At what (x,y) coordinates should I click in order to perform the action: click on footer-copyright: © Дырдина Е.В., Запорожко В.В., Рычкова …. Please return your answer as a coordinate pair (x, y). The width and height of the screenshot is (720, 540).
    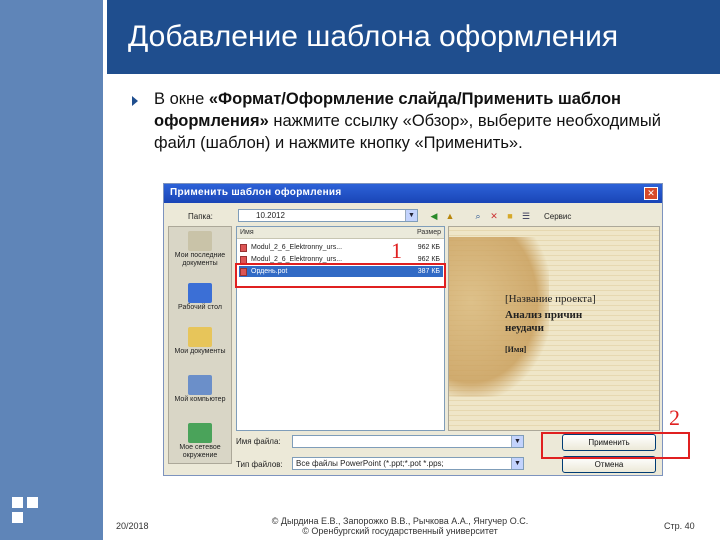
    Looking at the image, I should click on (400, 526).